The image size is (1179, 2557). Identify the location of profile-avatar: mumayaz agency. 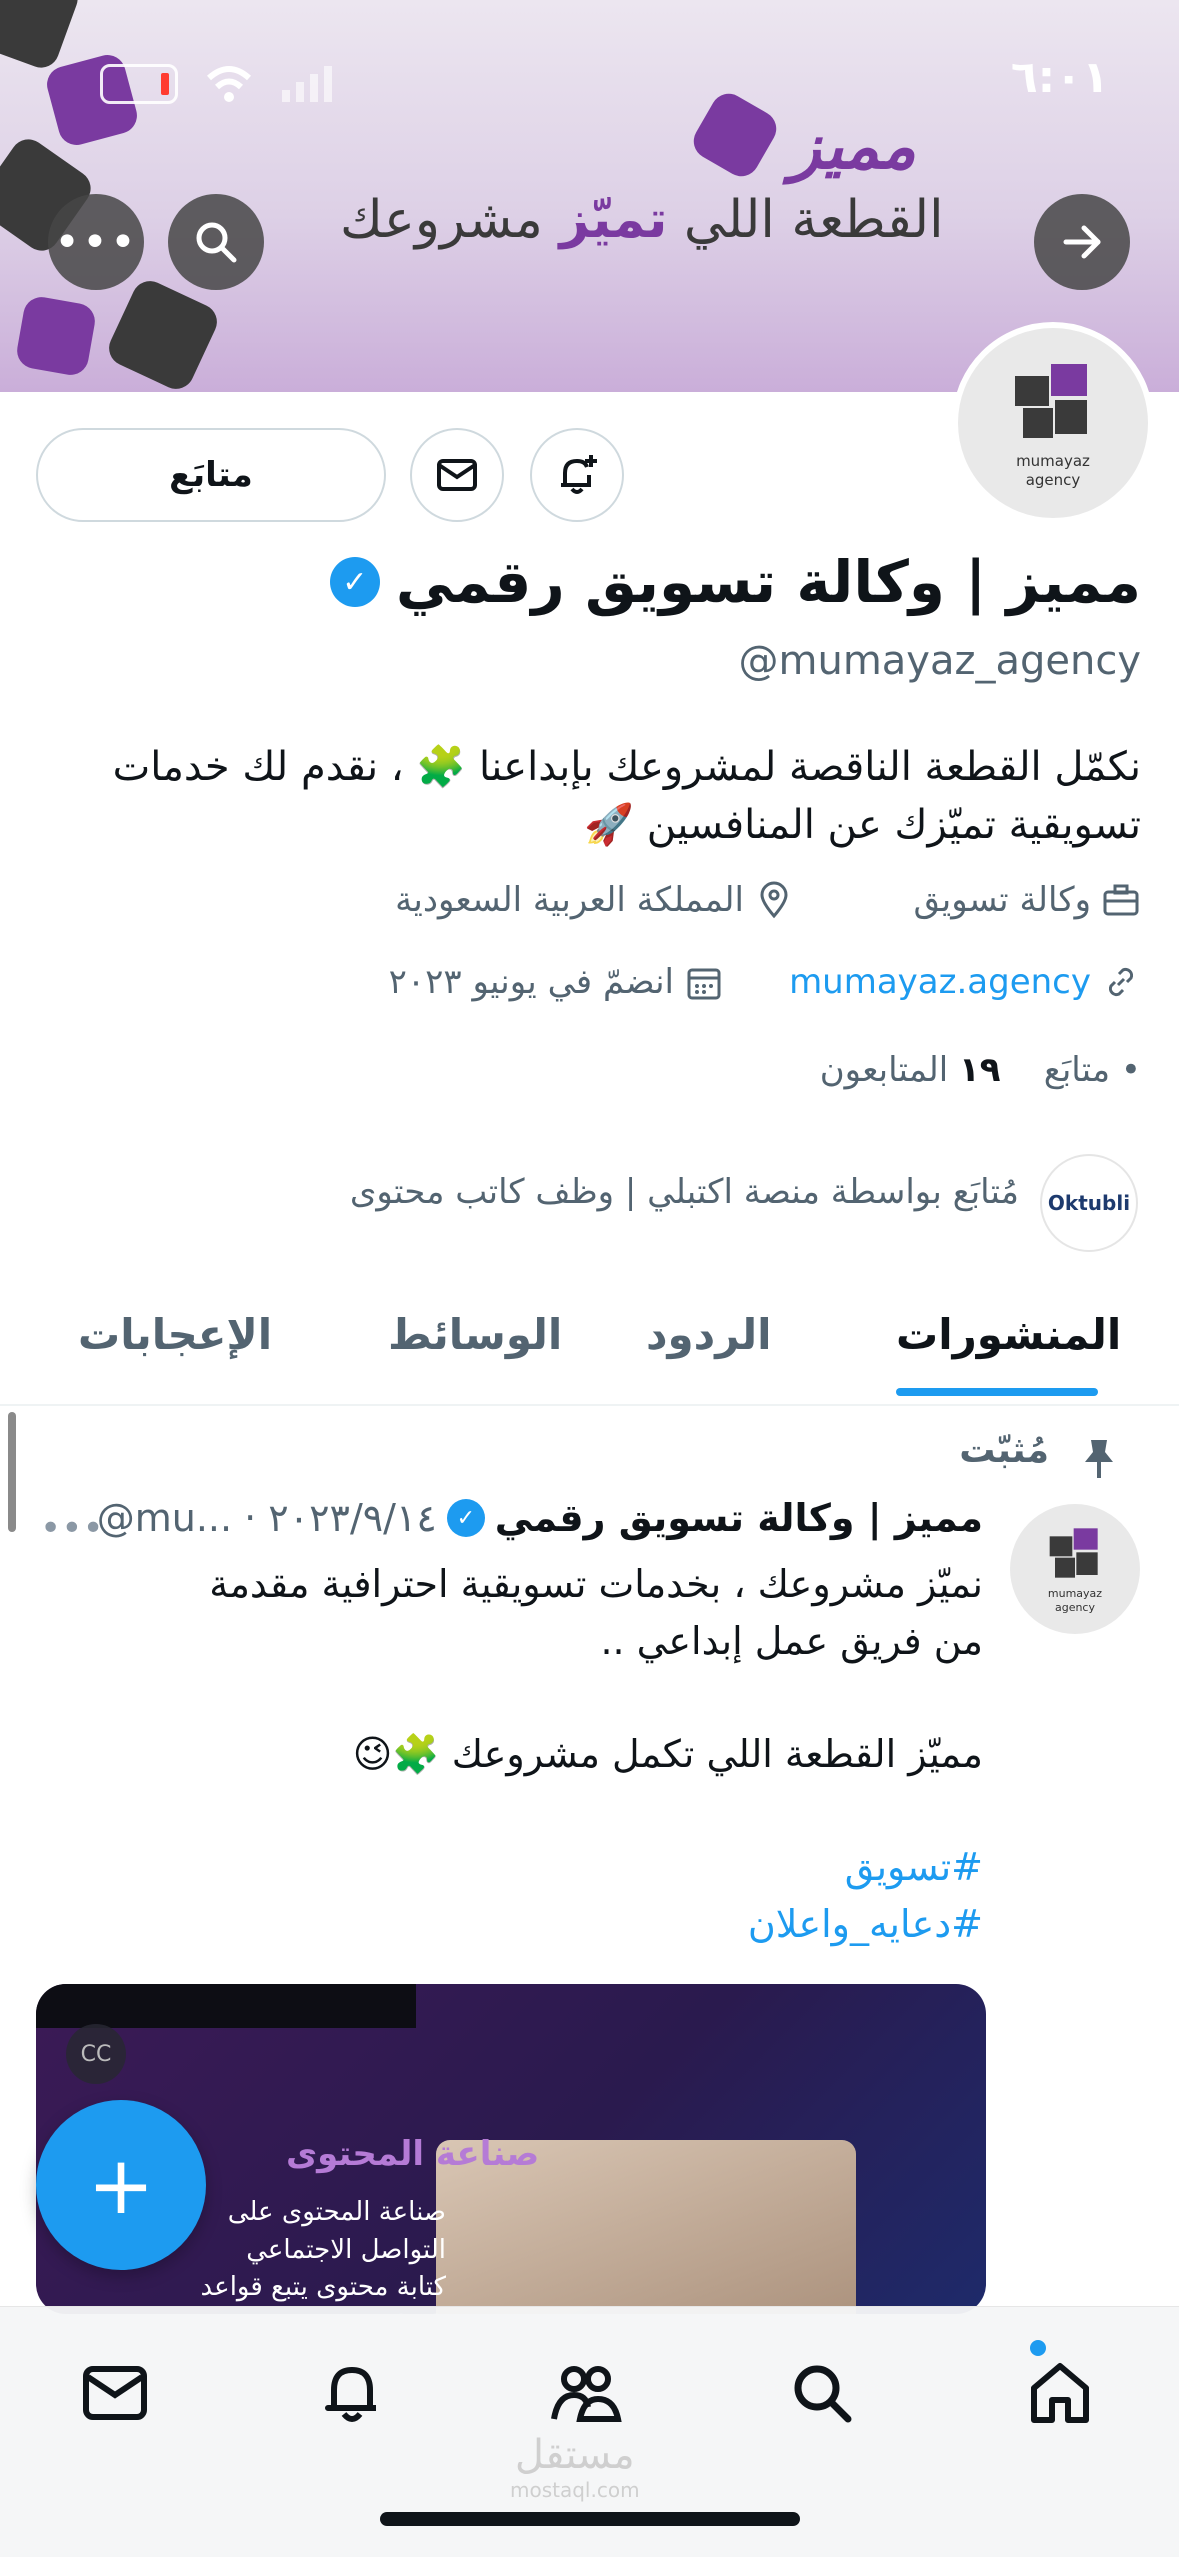
(1053, 423).